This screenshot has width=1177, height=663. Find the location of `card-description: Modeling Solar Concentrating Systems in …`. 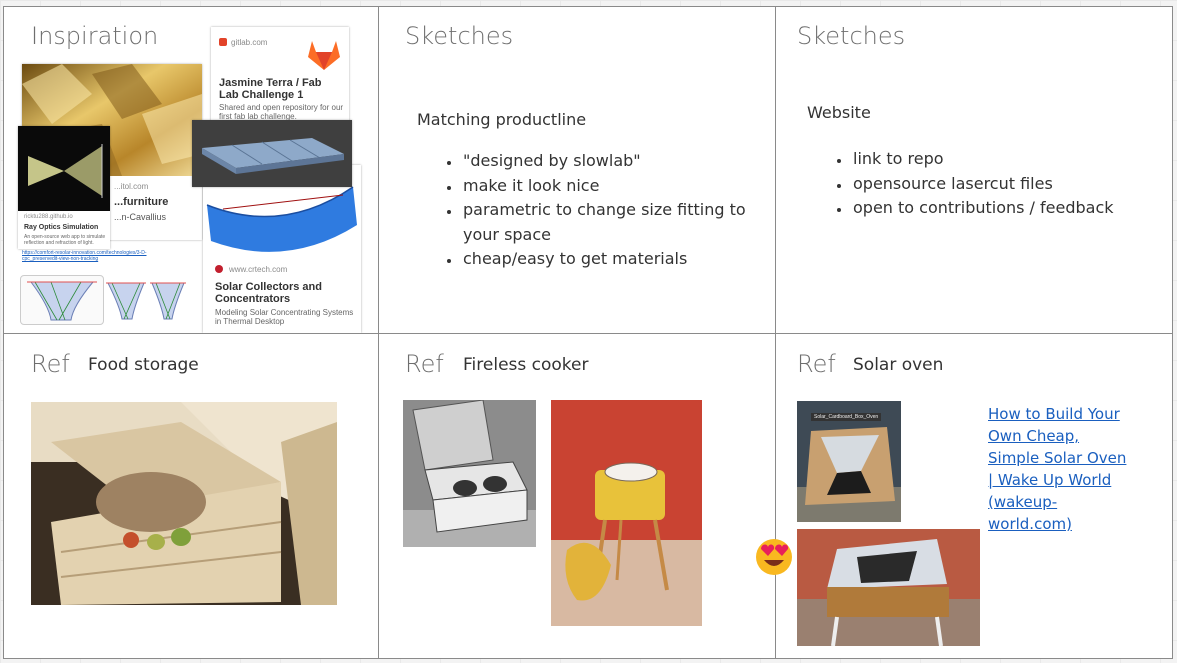

card-description: Modeling Solar Concentrating Systems in … is located at coordinates (284, 317).